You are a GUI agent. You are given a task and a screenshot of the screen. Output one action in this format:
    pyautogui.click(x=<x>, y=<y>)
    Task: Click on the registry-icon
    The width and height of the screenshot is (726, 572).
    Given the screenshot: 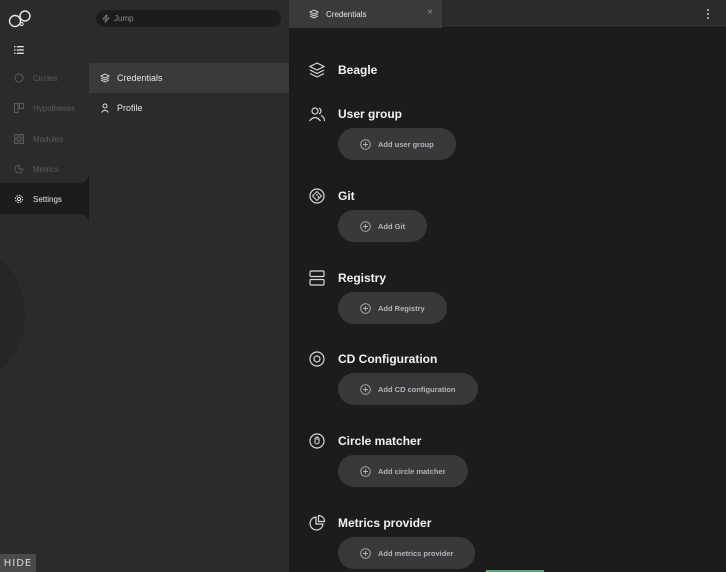 What is the action you would take?
    pyautogui.click(x=317, y=278)
    